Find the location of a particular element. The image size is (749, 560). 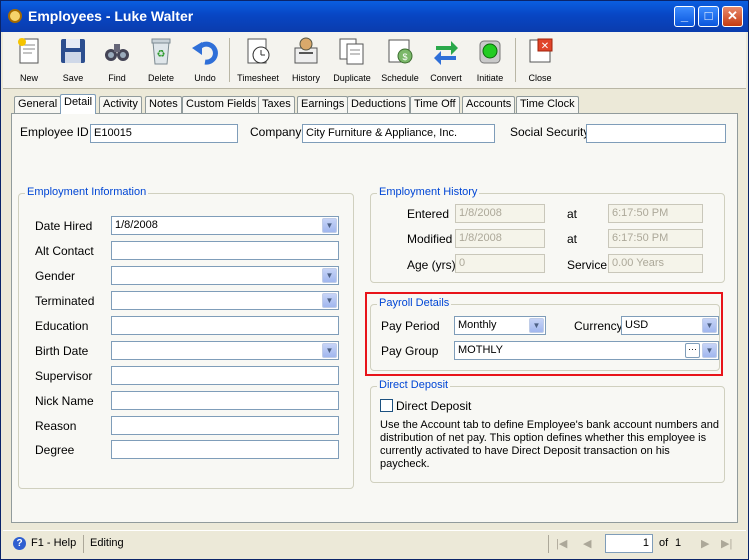

age-label: Age (yrs) is located at coordinates (431, 265).